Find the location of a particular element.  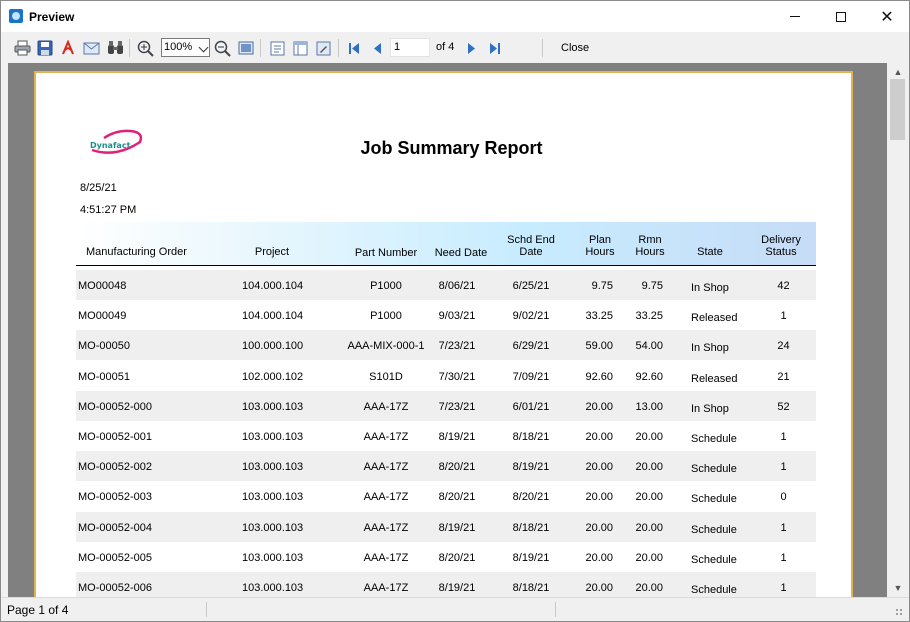

last-page-icon is located at coordinates (495, 48).